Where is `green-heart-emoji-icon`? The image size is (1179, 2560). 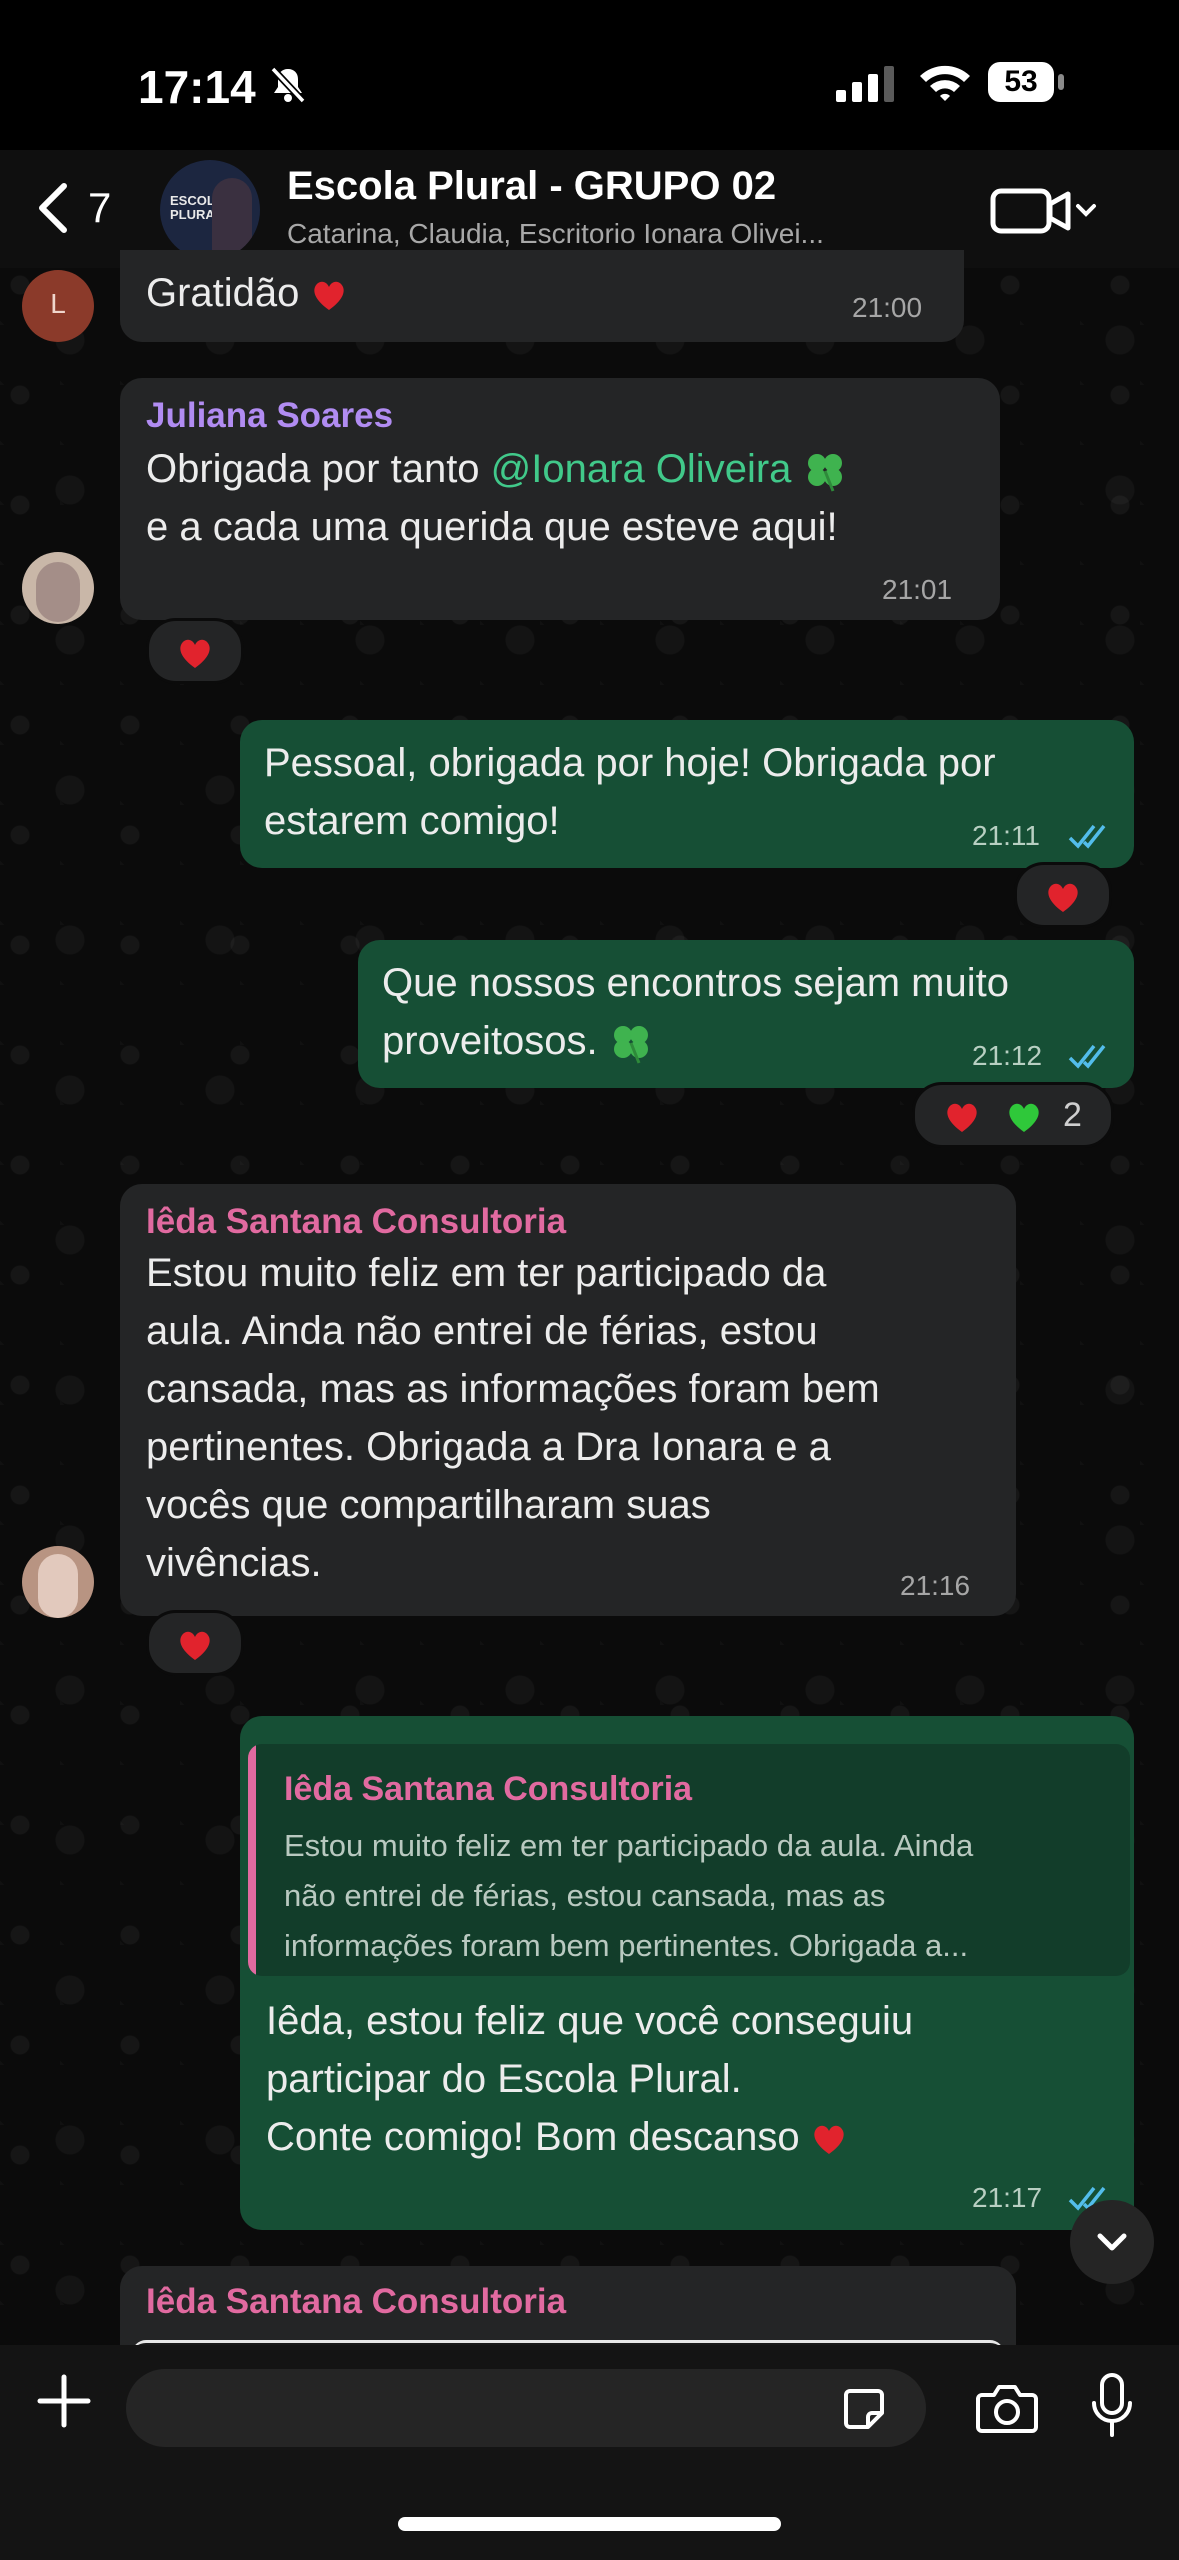 green-heart-emoji-icon is located at coordinates (1023, 1118).